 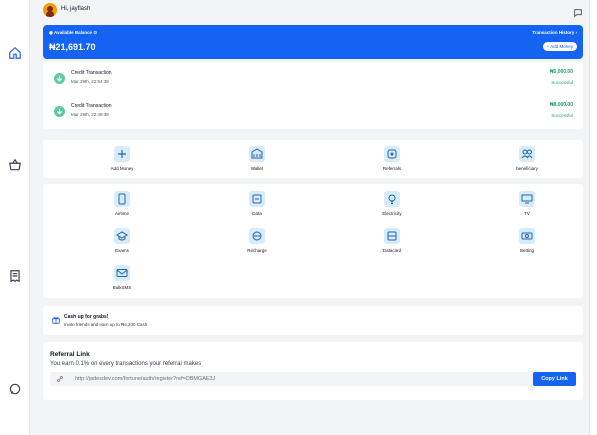 What do you see at coordinates (15, 276) in the screenshot?
I see `receipt-icon` at bounding box center [15, 276].